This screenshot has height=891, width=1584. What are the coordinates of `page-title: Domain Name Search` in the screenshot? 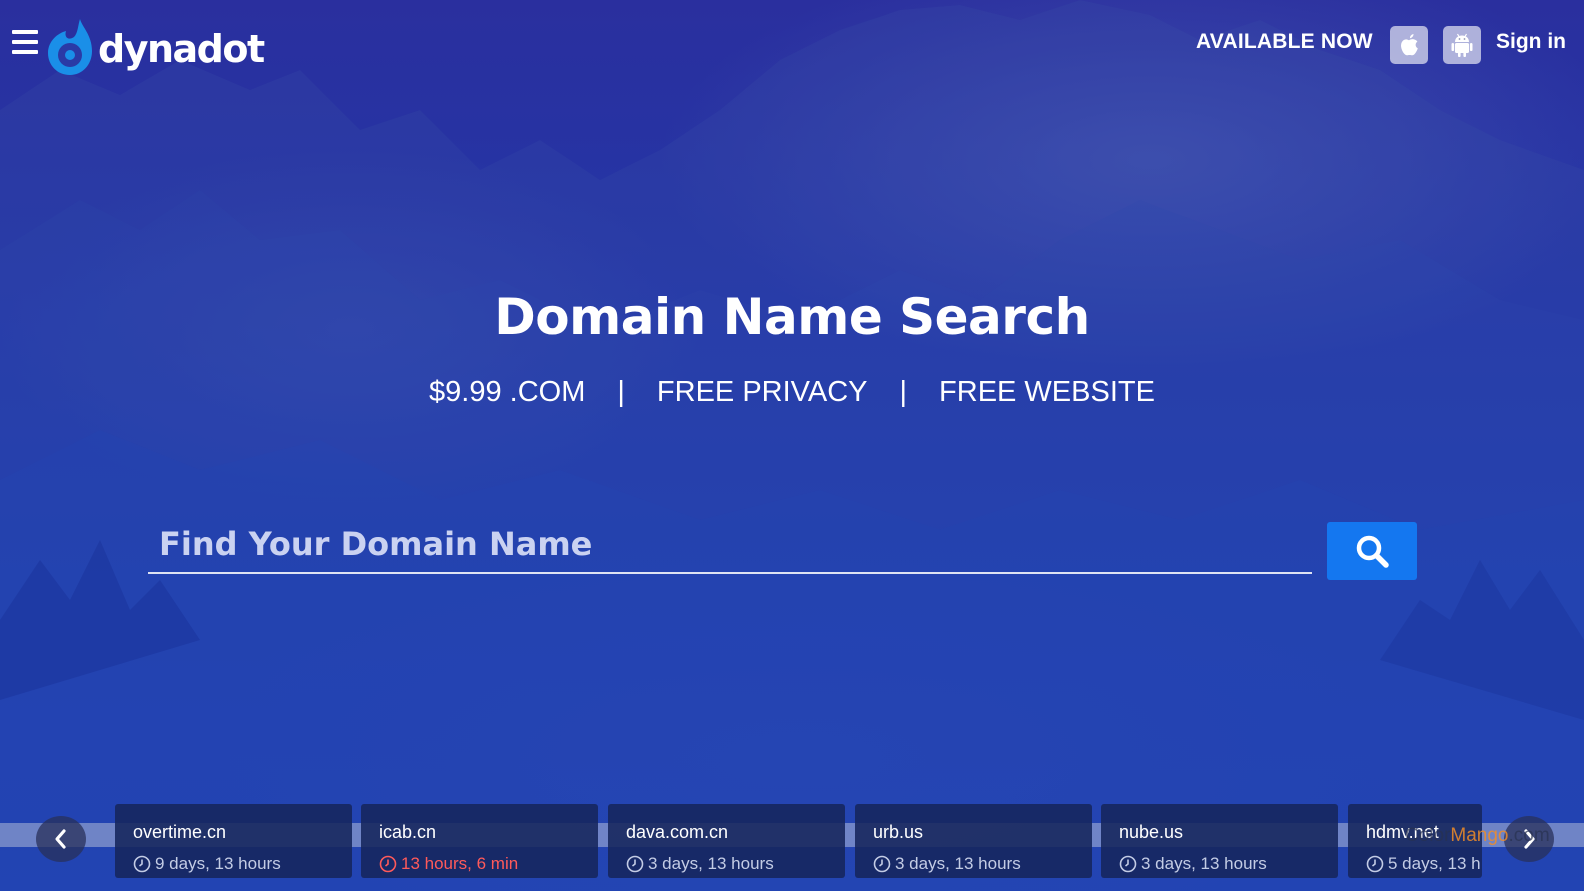 It's located at (792, 317).